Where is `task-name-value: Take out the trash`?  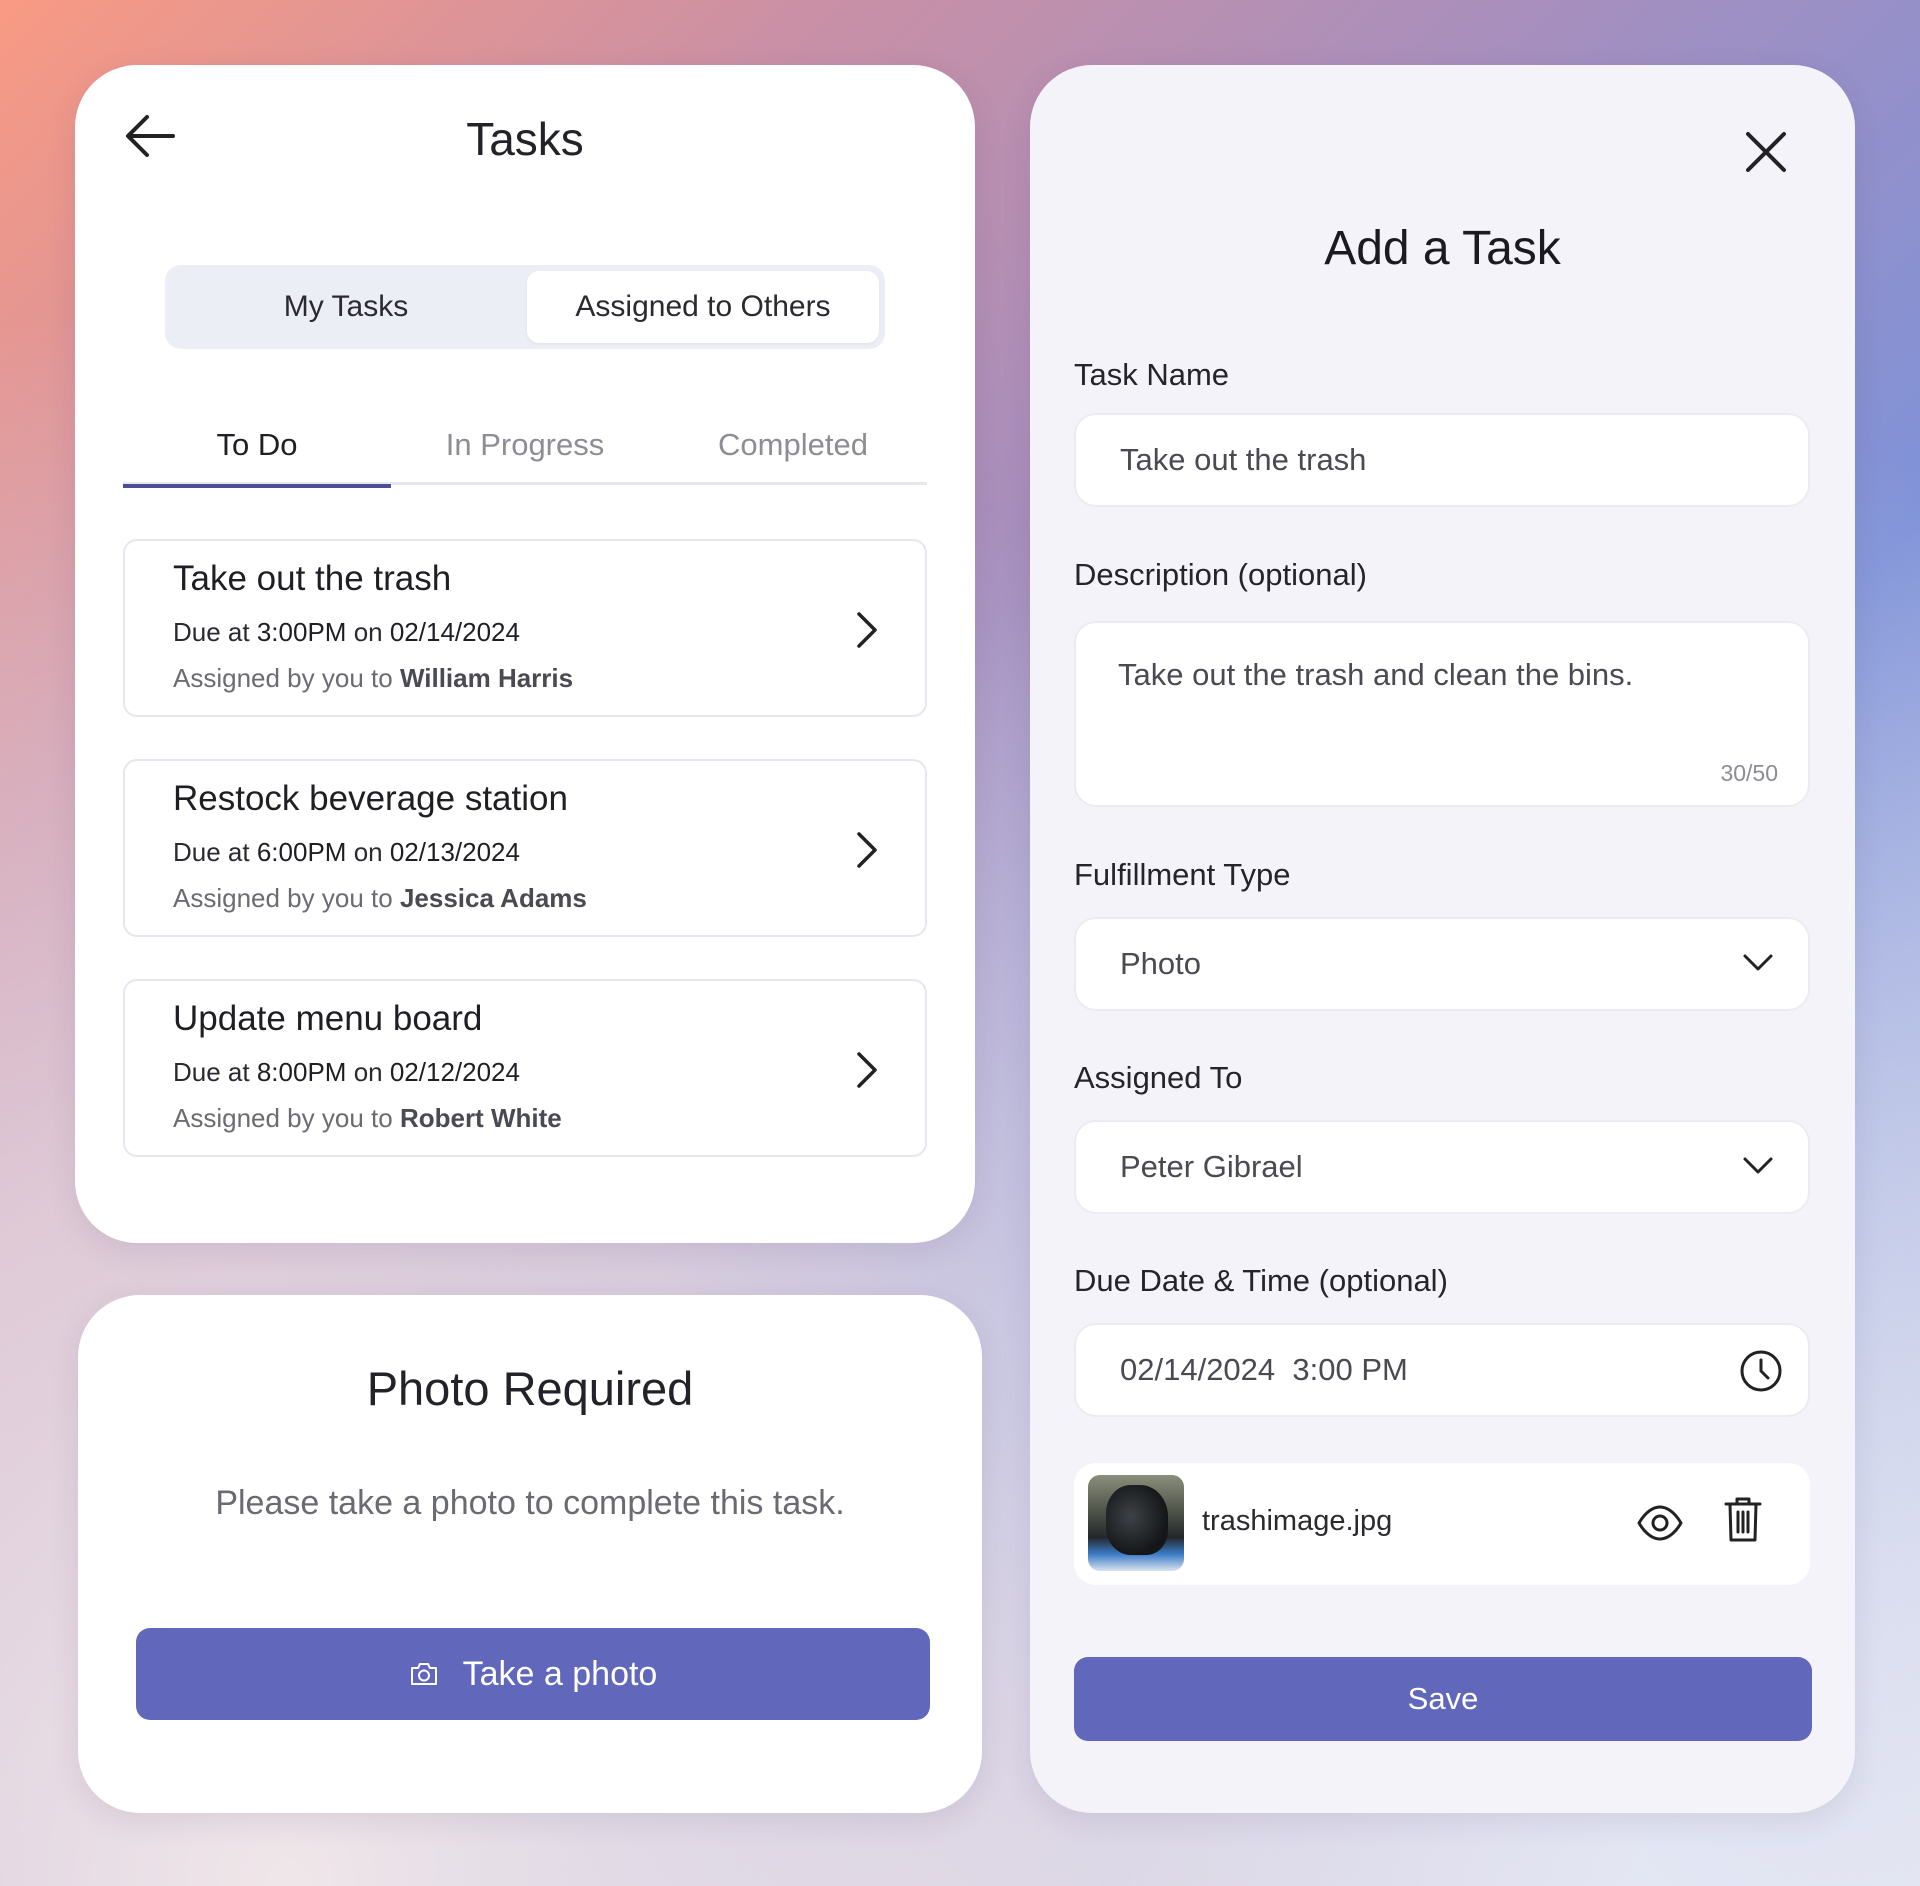
task-name-value: Take out the trash is located at coordinates (1243, 459).